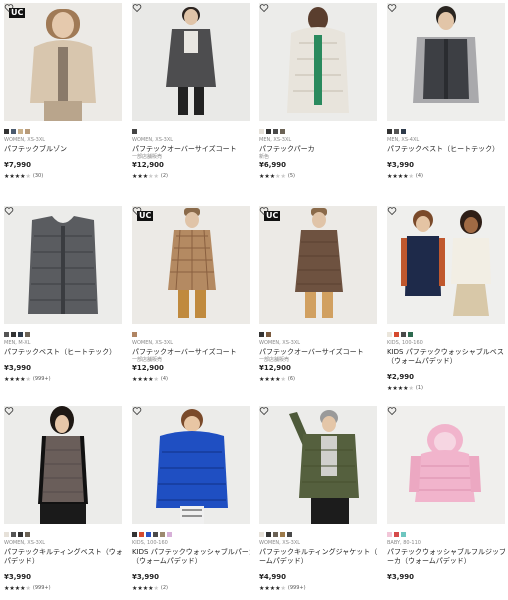 The width and height of the screenshot is (508, 600). Describe the element at coordinates (318, 588) in the screenshot. I see `rating: ★★★★★ (999+)` at that location.